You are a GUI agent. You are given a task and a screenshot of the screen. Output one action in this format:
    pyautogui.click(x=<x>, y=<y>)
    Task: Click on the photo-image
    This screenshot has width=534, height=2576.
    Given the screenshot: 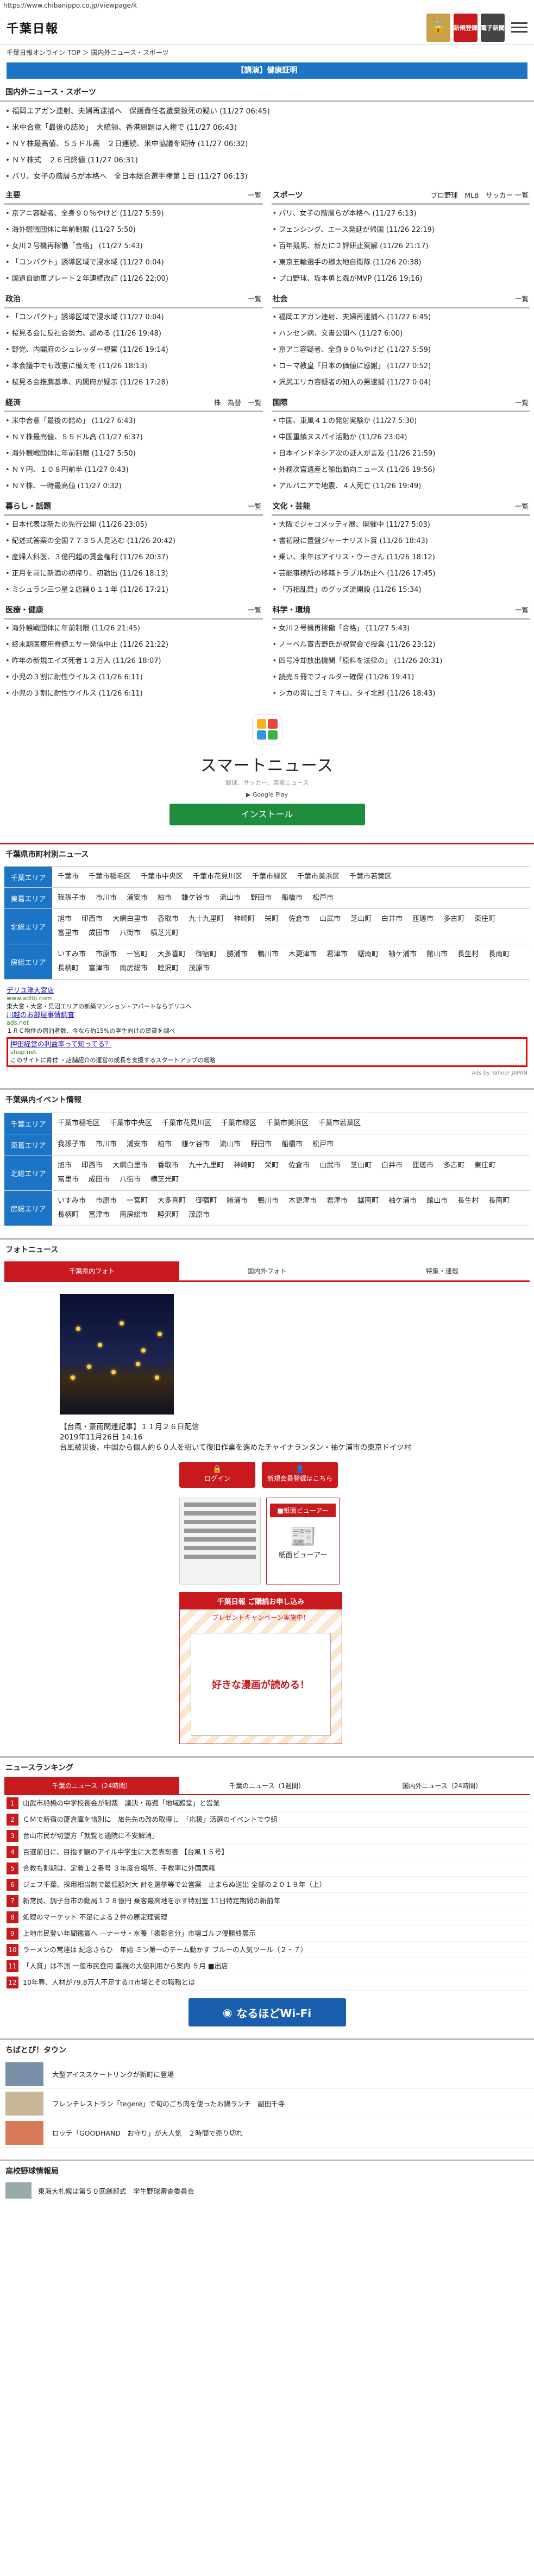 What is the action you would take?
    pyautogui.click(x=117, y=1355)
    